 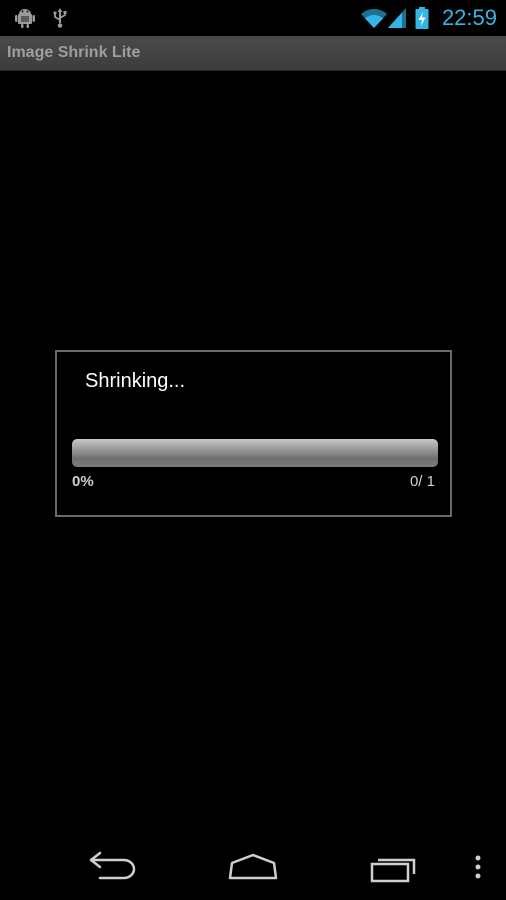 What do you see at coordinates (255, 453) in the screenshot?
I see `progress-bar` at bounding box center [255, 453].